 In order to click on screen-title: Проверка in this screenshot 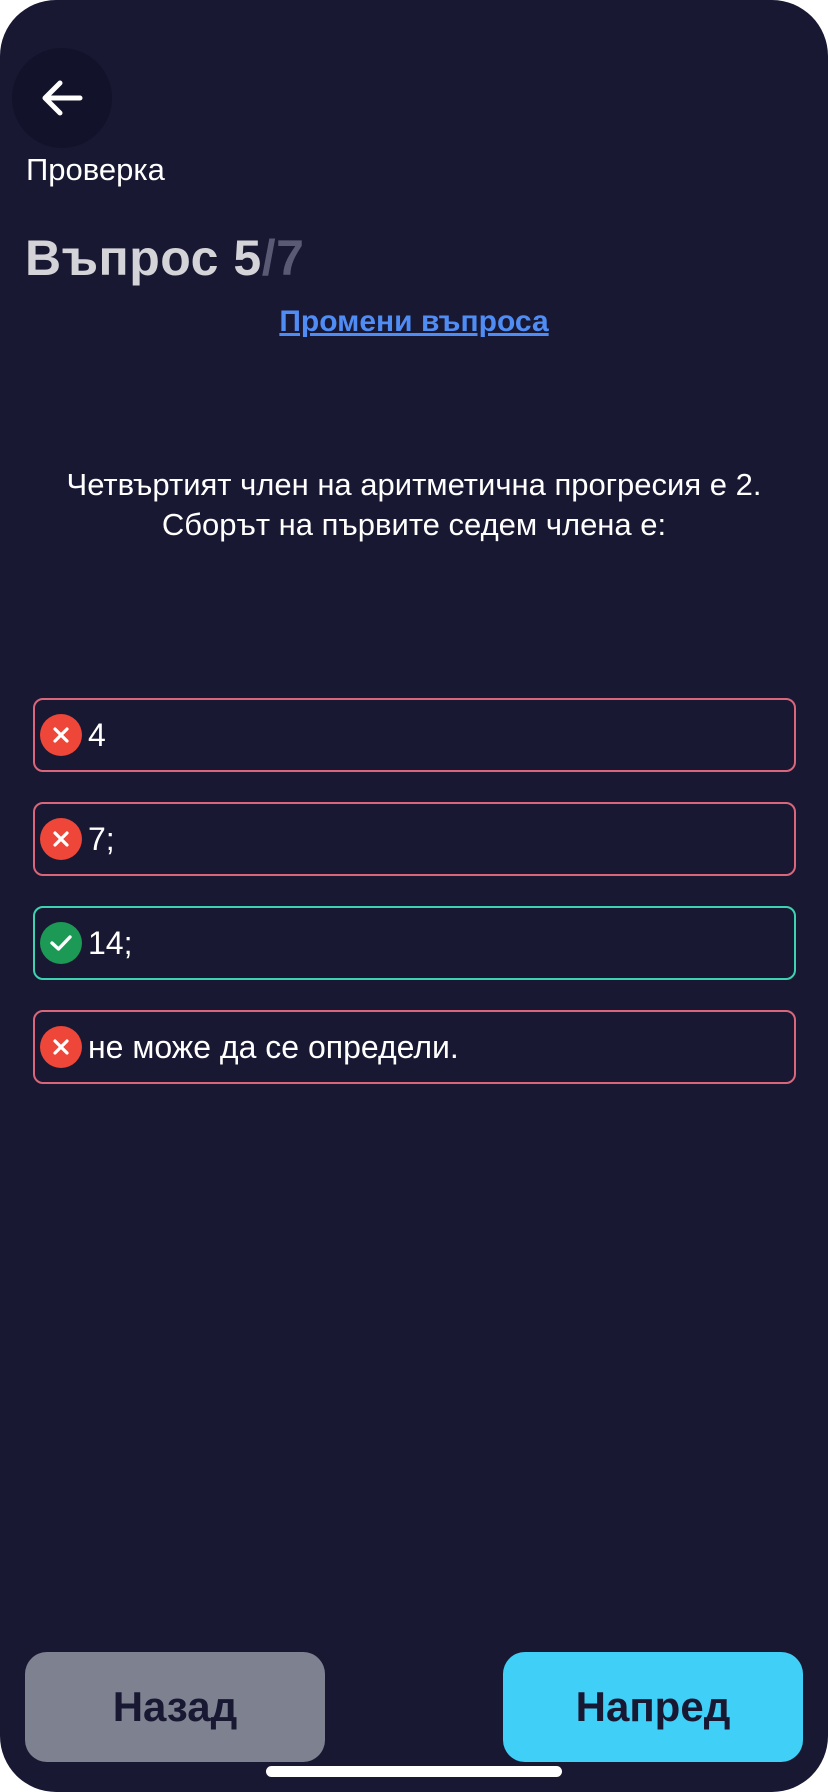, I will do `click(95, 169)`.